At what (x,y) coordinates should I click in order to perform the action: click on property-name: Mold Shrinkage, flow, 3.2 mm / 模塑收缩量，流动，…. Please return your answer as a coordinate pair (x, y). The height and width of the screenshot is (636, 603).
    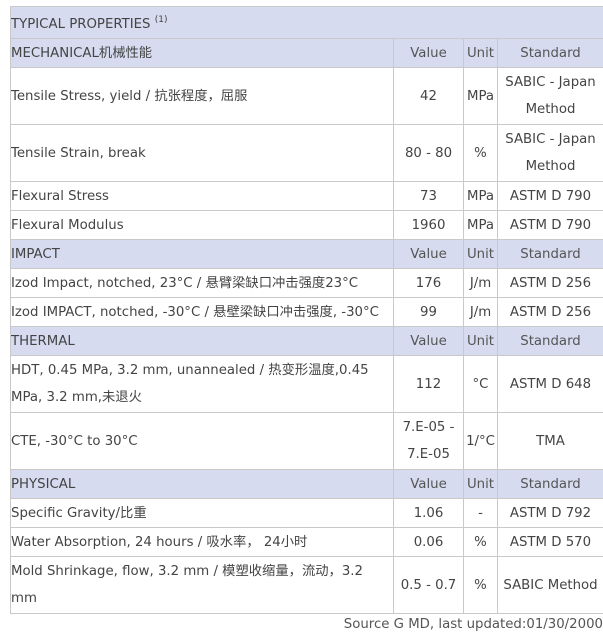
    Looking at the image, I should click on (202, 585).